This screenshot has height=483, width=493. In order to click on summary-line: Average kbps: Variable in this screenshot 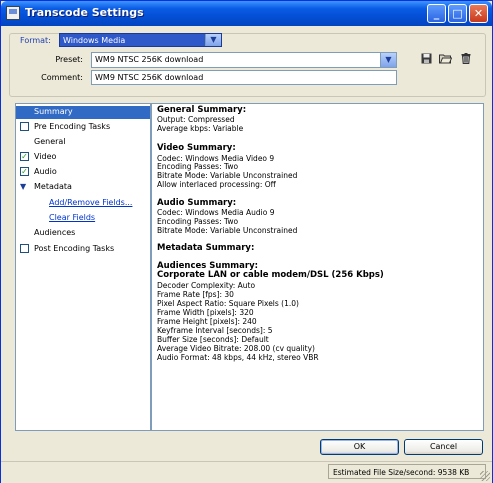, I will do `click(200, 128)`.